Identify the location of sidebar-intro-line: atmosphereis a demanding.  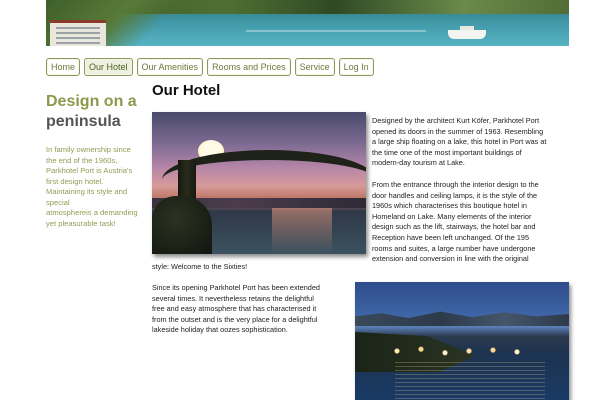
(92, 212).